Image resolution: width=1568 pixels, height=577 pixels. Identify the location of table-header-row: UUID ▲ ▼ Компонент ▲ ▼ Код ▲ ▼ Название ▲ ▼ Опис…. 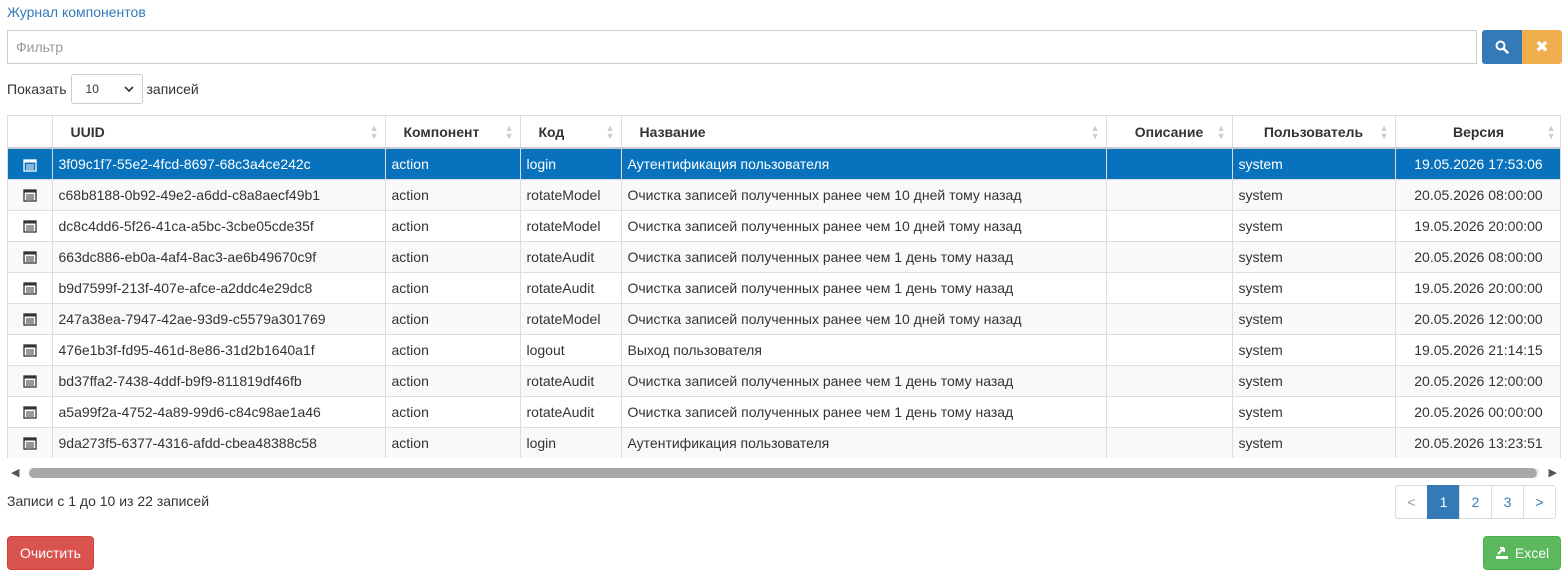
(784, 132).